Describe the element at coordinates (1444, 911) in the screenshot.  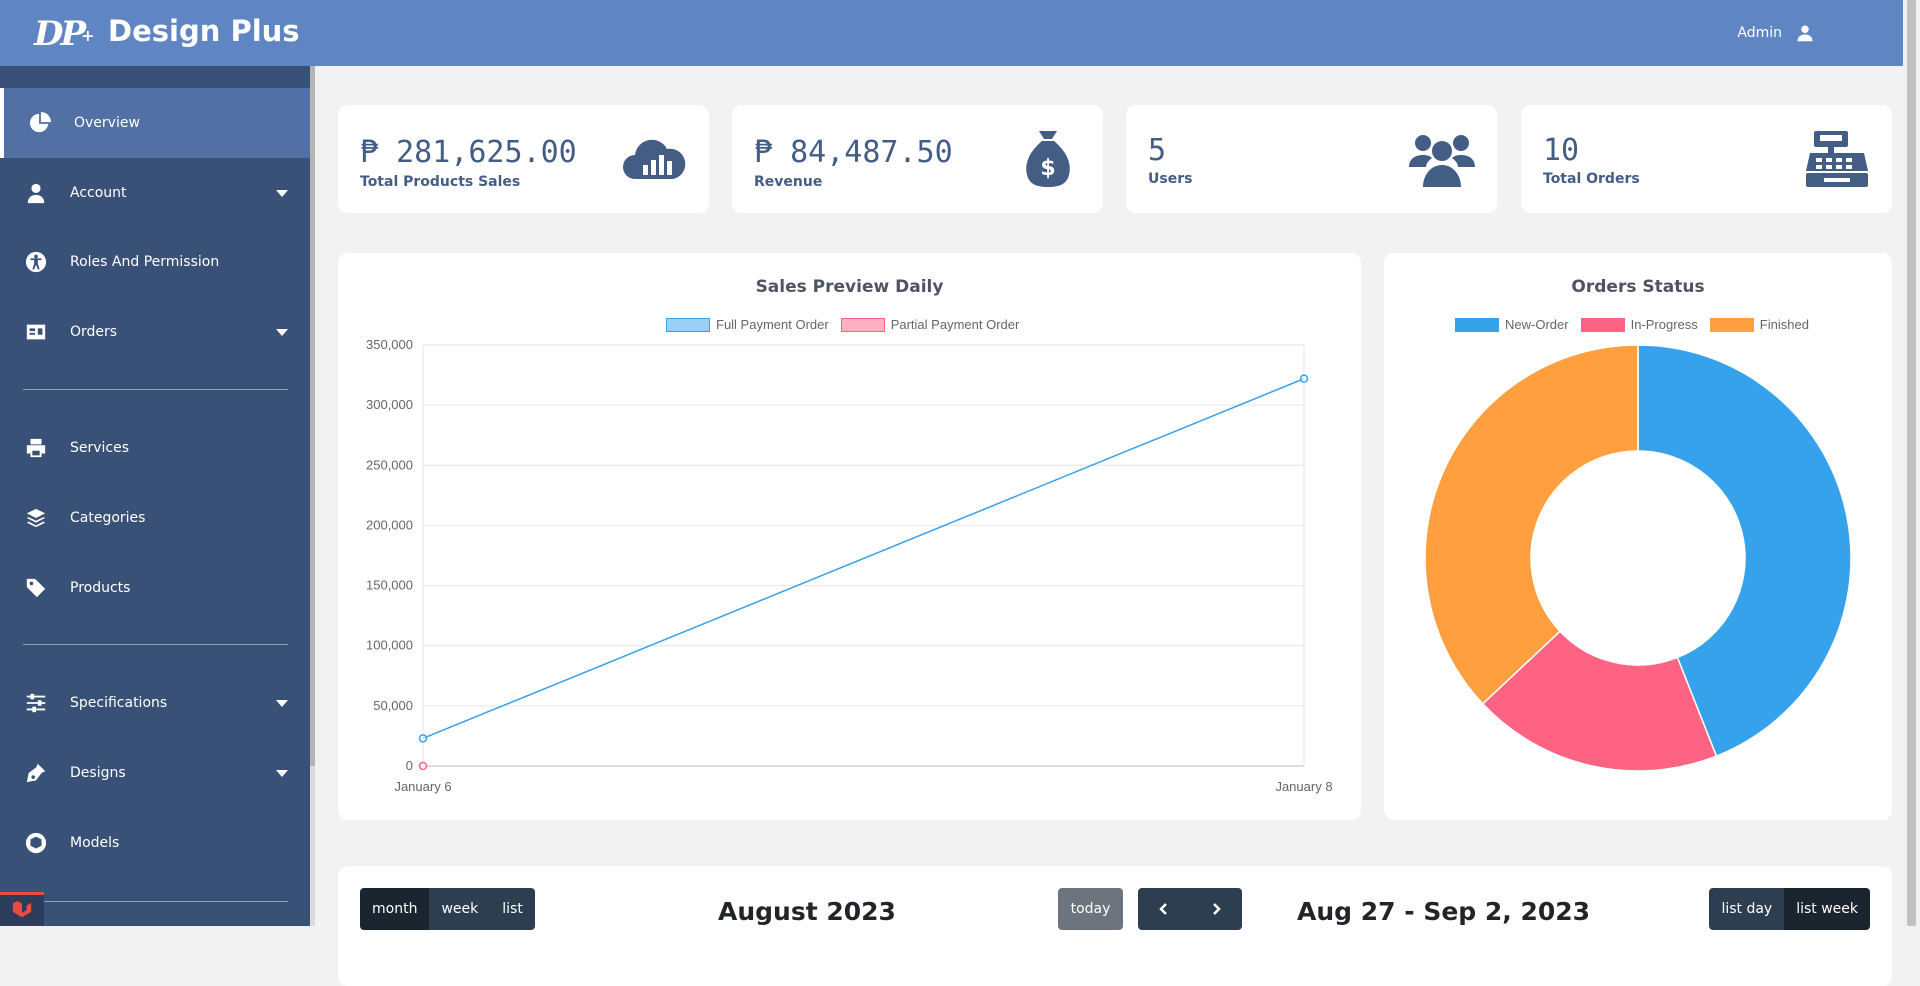
I see `calendar-list-title: Aug 27 - Sep 2, 2023` at that location.